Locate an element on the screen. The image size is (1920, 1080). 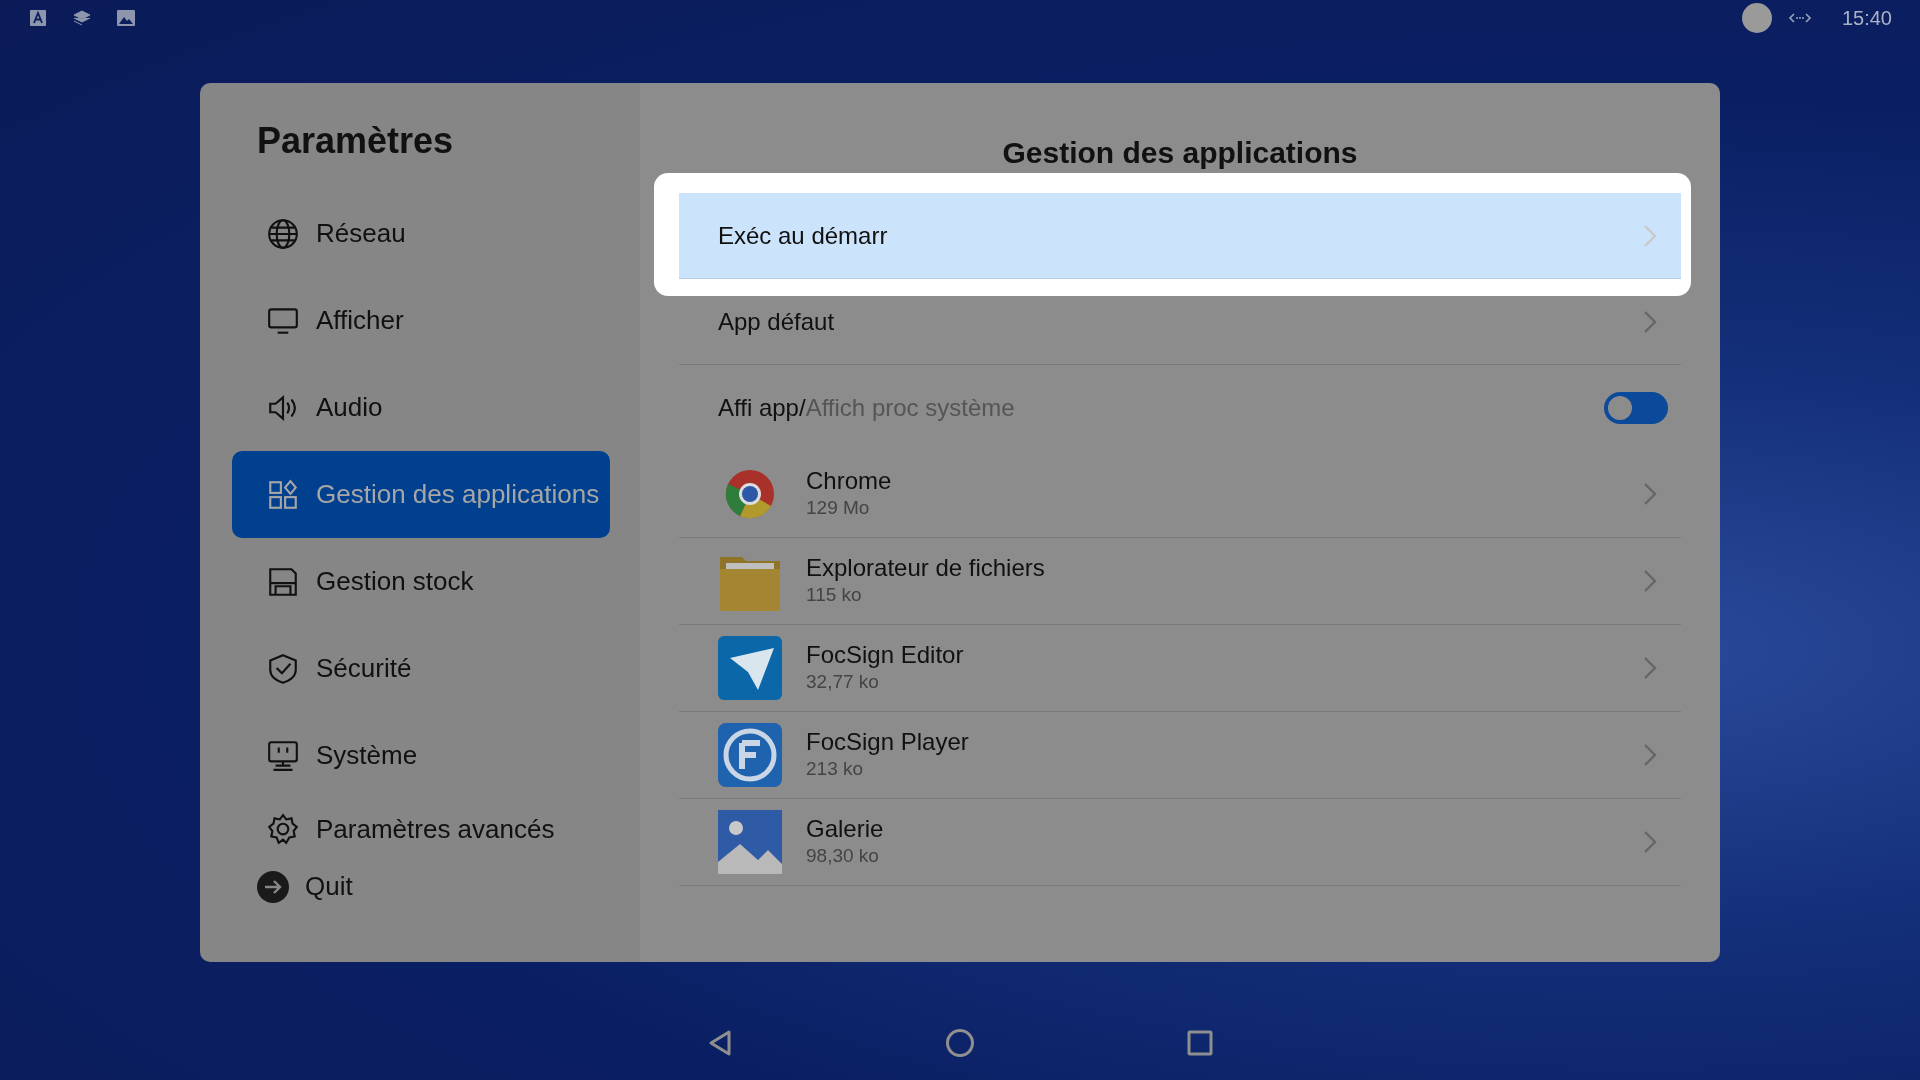
gear-icon is located at coordinates (283, 829).